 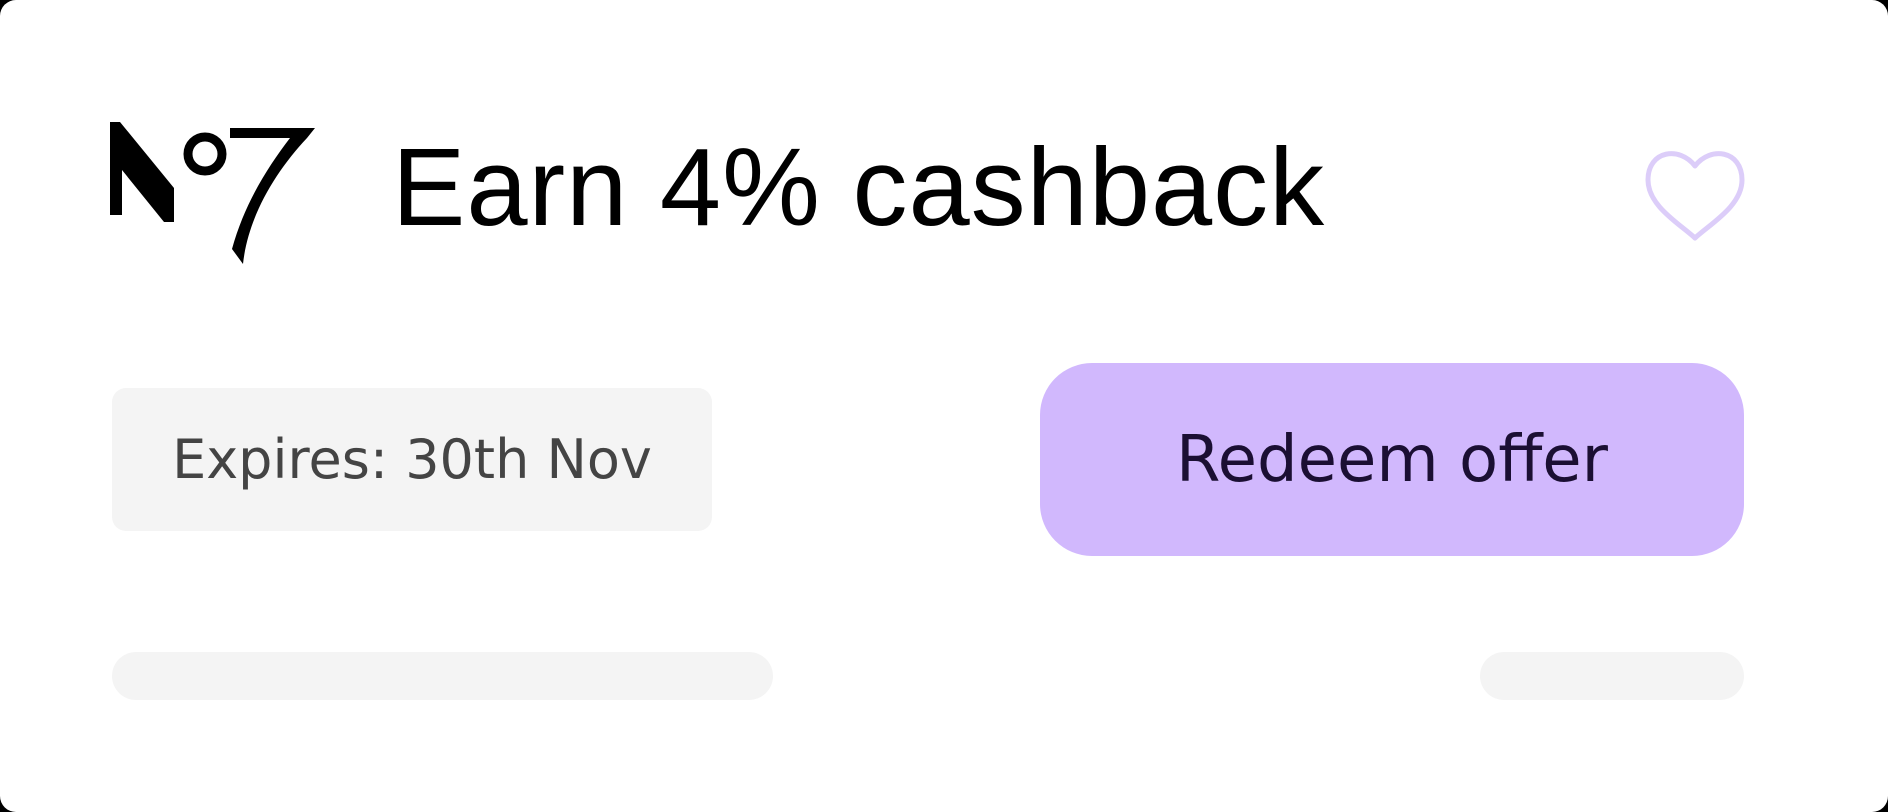 I want to click on favorite-button, so click(x=1695, y=194).